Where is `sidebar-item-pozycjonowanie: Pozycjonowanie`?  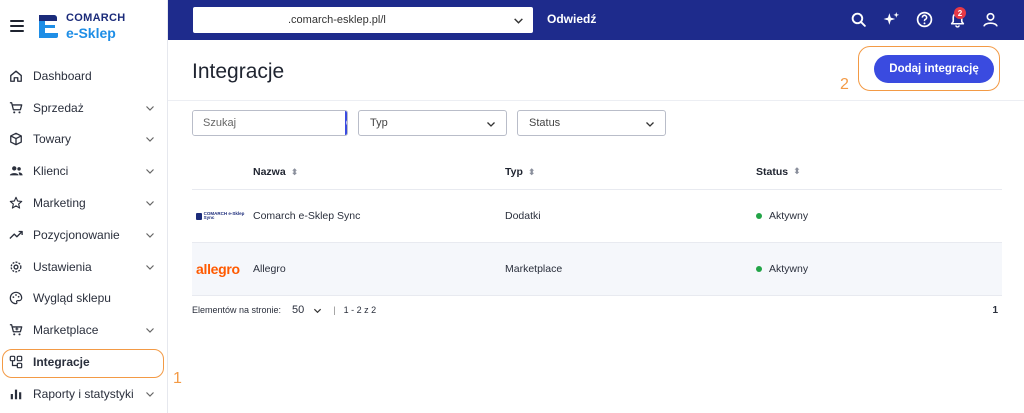
sidebar-item-pozycjonowanie: Pozycjonowanie is located at coordinates (83, 235).